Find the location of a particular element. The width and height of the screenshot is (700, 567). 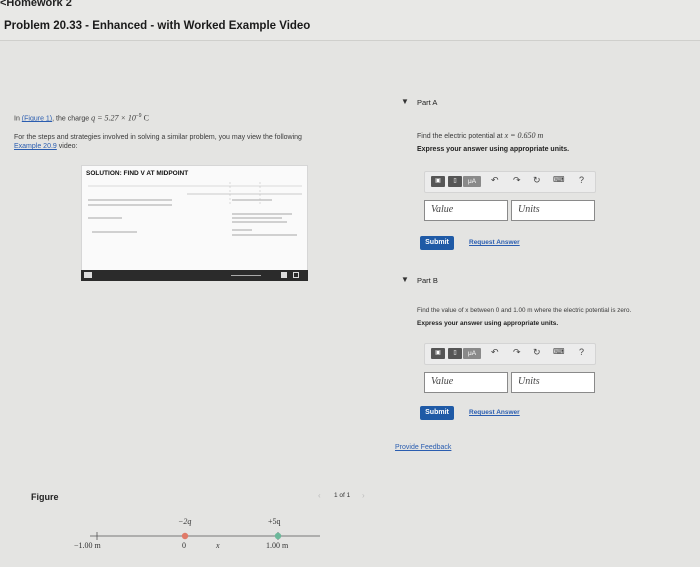

provide-feedback-link: Provide Feedback is located at coordinates (423, 447).